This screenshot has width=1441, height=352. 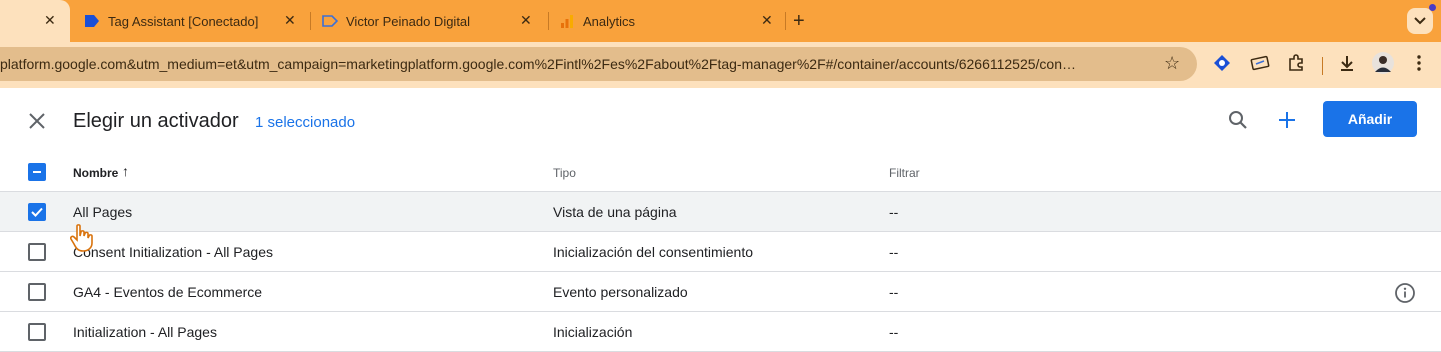 What do you see at coordinates (593, 332) in the screenshot?
I see `trigger-type: Inicialización` at bounding box center [593, 332].